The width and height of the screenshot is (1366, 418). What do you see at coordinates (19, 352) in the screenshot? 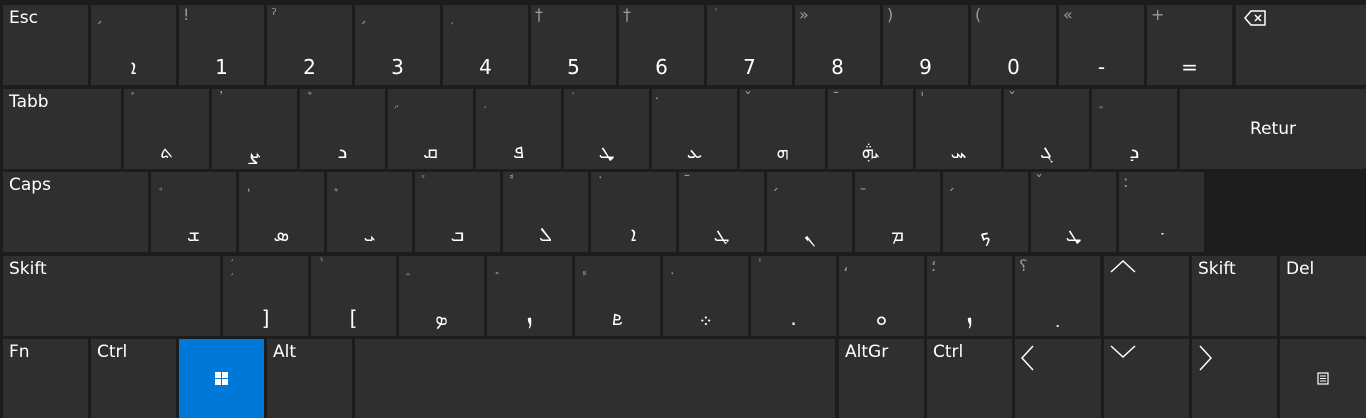
I see `fn-key-label: Fn` at bounding box center [19, 352].